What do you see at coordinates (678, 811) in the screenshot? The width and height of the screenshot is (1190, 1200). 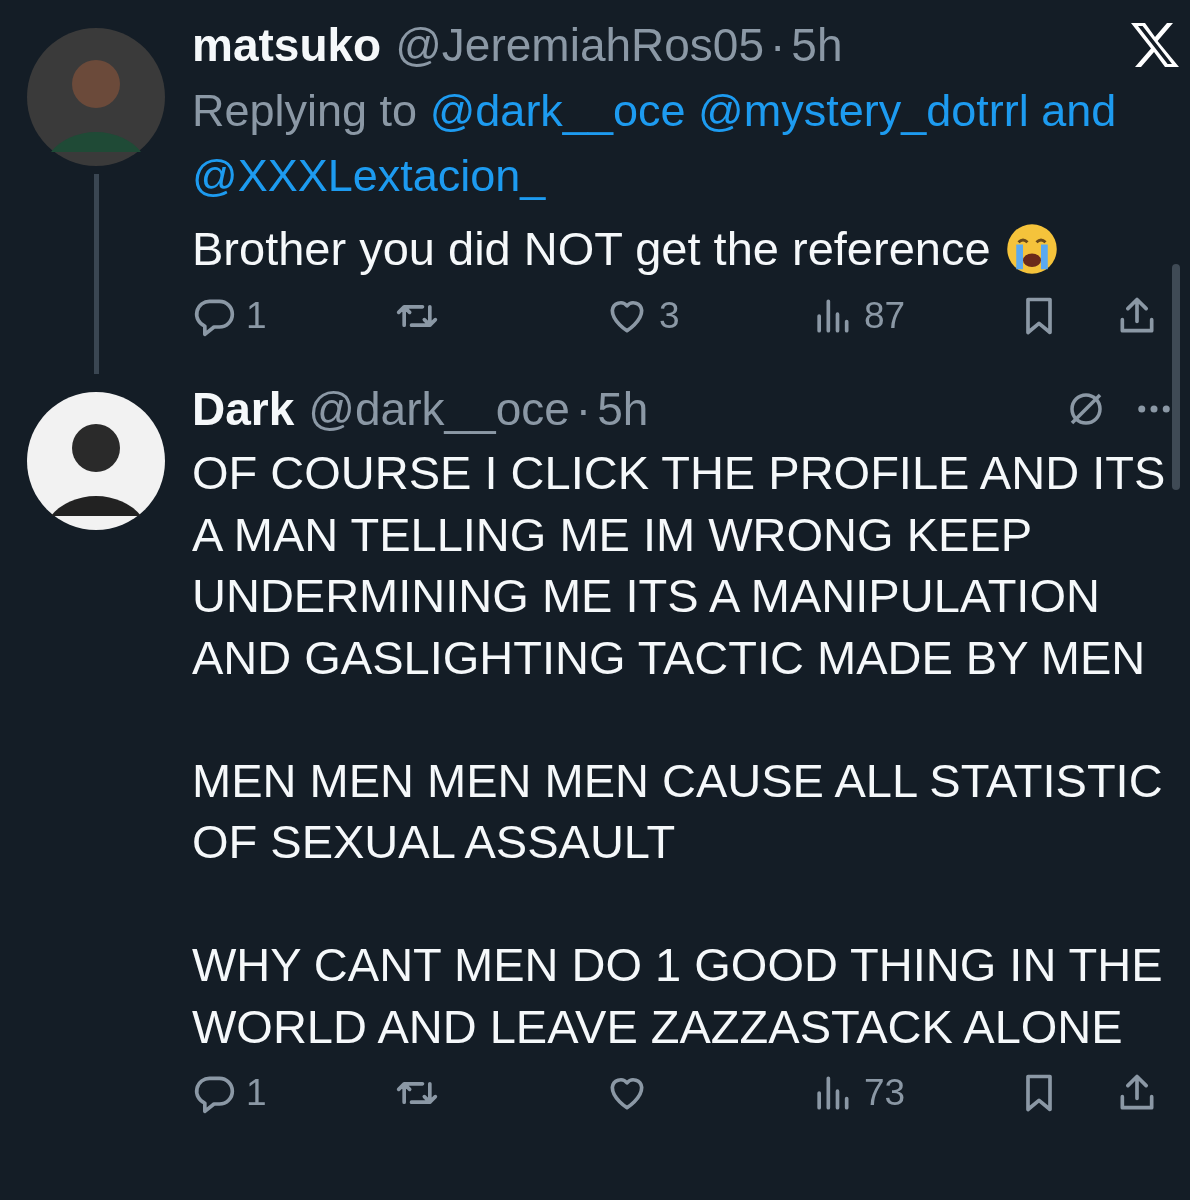 I see `tweet-text: MEN MEN MEN MEN CAUSE ALL STATISTIC OF SEXUAL ASSAULT` at bounding box center [678, 811].